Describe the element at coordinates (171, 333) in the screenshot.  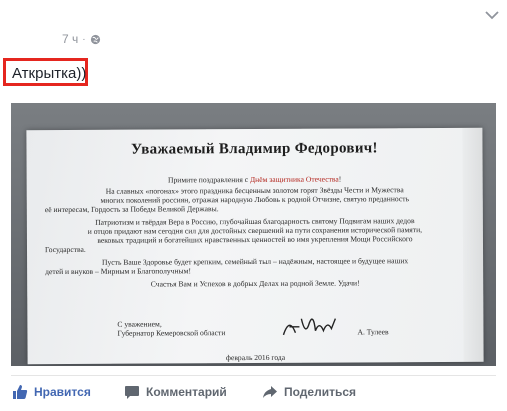
I see `sign-line2: Губернатор Кемеровской области` at that location.